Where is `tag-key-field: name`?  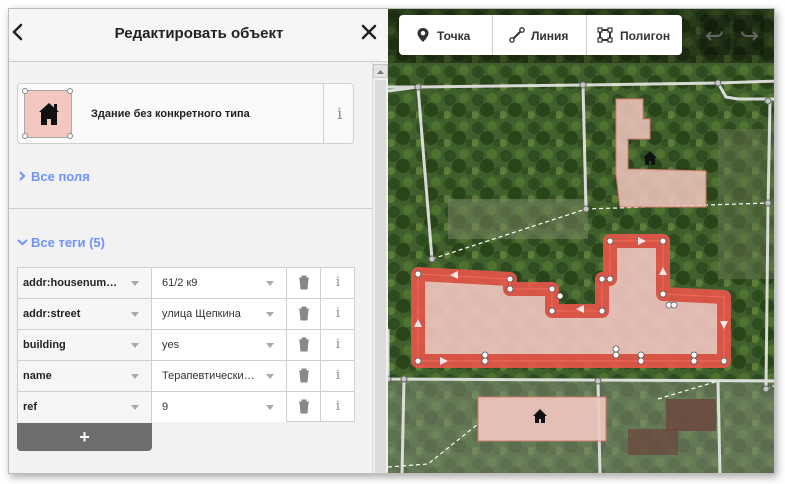 tag-key-field: name is located at coordinates (85, 376).